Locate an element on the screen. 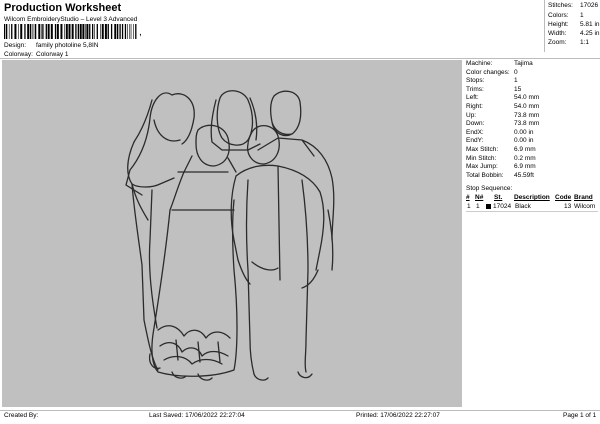  col-header-description: Description is located at coordinates (532, 197).